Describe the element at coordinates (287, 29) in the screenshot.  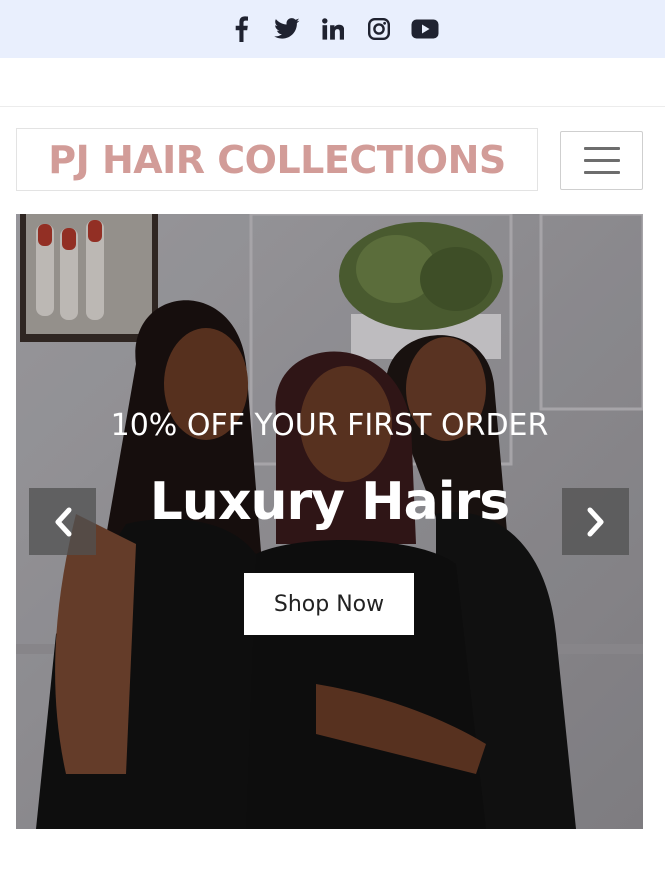
I see `twitter-icon` at that location.